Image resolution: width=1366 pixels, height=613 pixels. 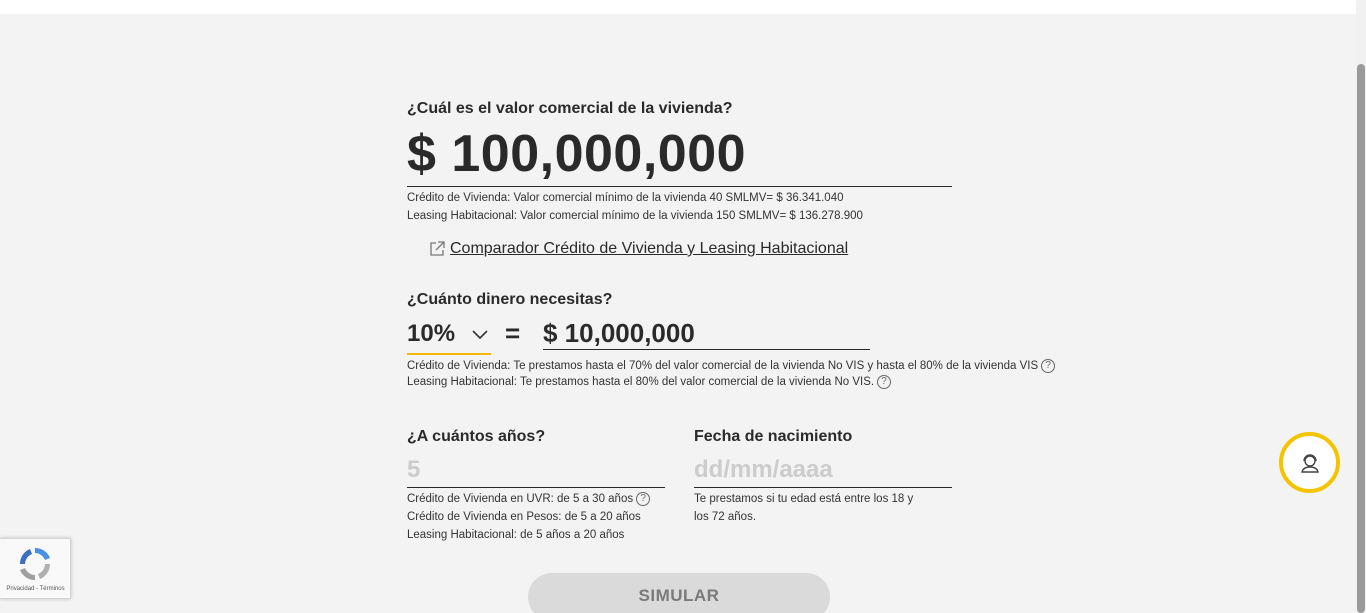 I want to click on recaptcha-terms: Privacidad - Términos, so click(x=35, y=589).